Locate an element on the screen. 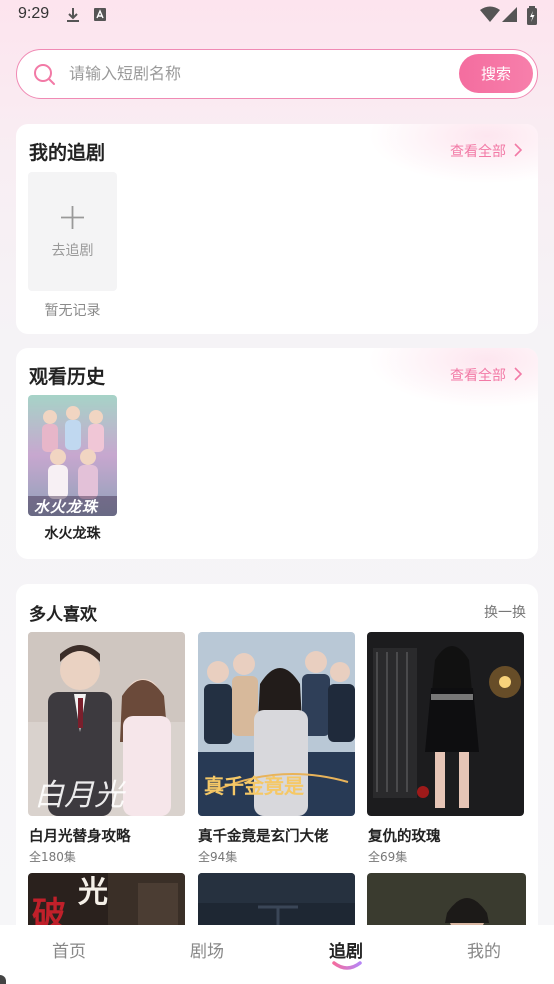 This screenshot has width=554, height=984. bottom-tab-bar: 首页 剧场 追剧 我的 is located at coordinates (277, 954).